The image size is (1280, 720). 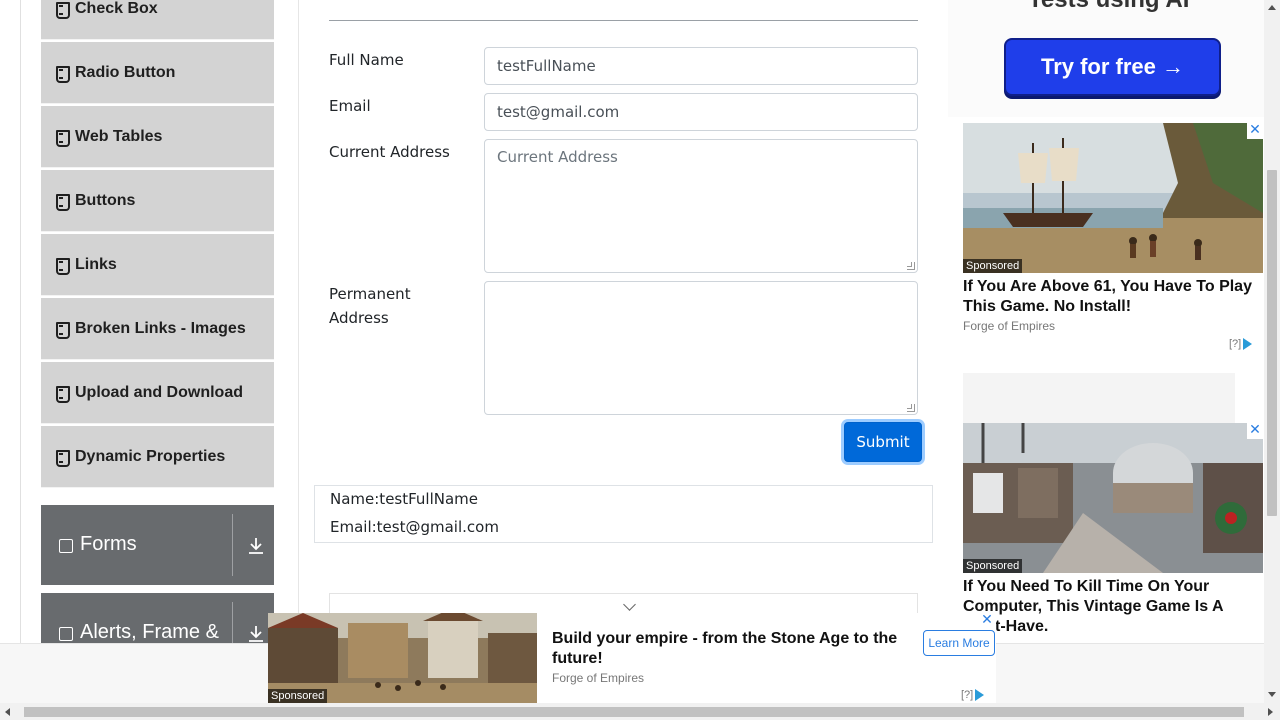 What do you see at coordinates (7, 712) in the screenshot?
I see `scroll-left-icon` at bounding box center [7, 712].